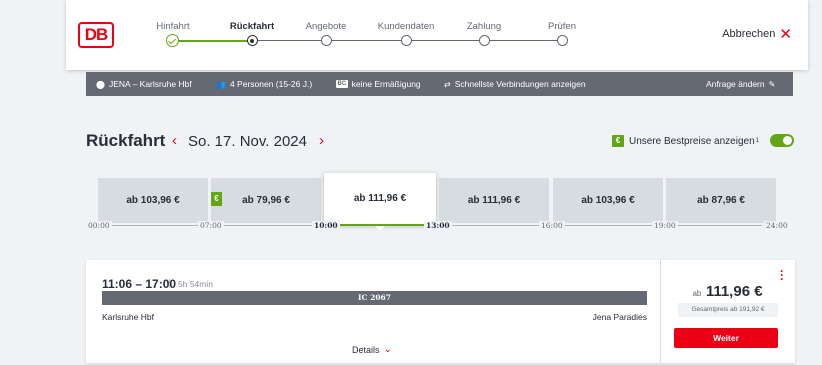  I want to click on persons-icon: 👥, so click(221, 84).